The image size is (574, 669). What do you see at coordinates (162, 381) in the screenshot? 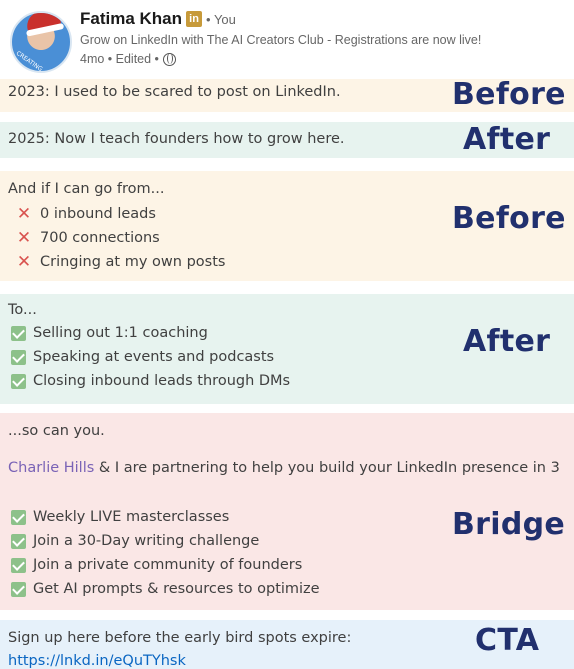
I see `list-item-text: Closing inbound leads through DMs` at bounding box center [162, 381].